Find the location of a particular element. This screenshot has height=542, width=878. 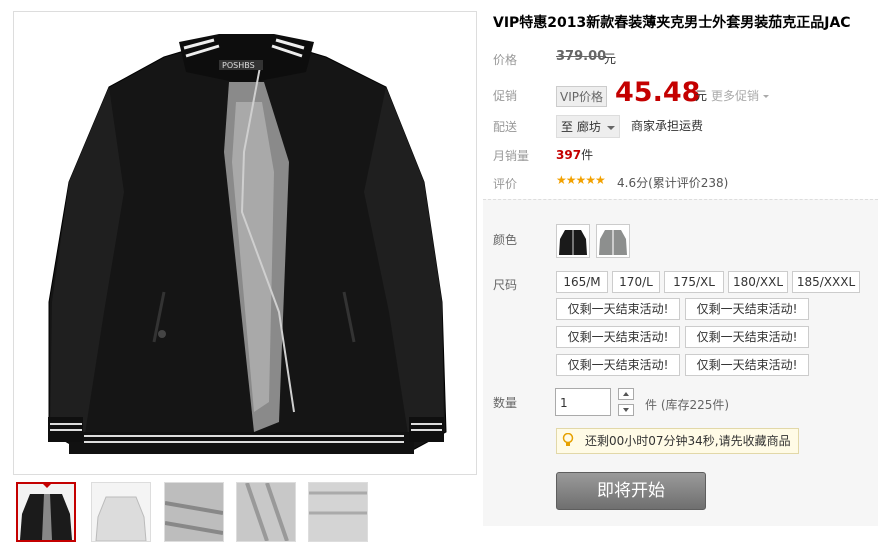

coming-soon-button: 即将开始 is located at coordinates (631, 491).